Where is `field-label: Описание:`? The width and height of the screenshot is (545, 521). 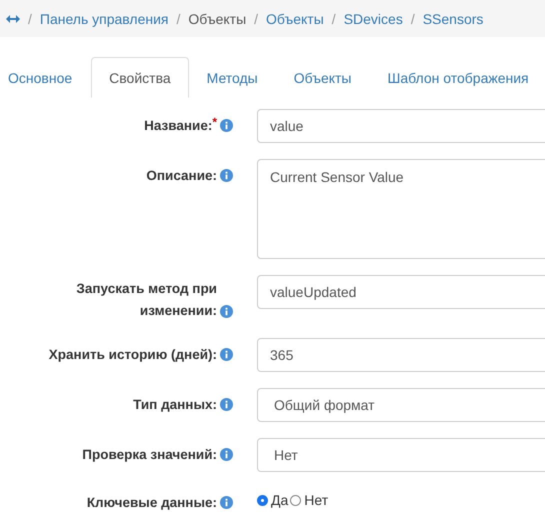 field-label: Описание: is located at coordinates (181, 176).